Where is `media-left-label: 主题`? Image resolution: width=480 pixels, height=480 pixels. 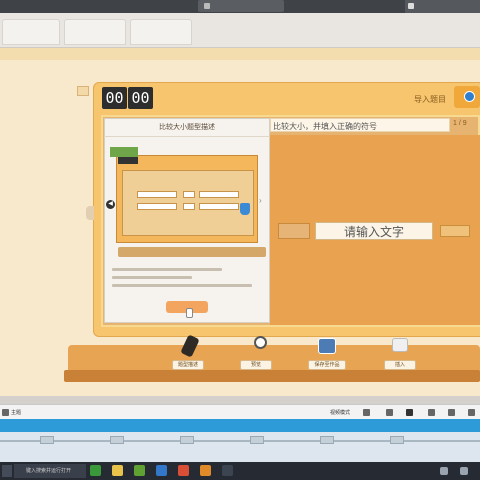 media-left-label: 主题 is located at coordinates (16, 413).